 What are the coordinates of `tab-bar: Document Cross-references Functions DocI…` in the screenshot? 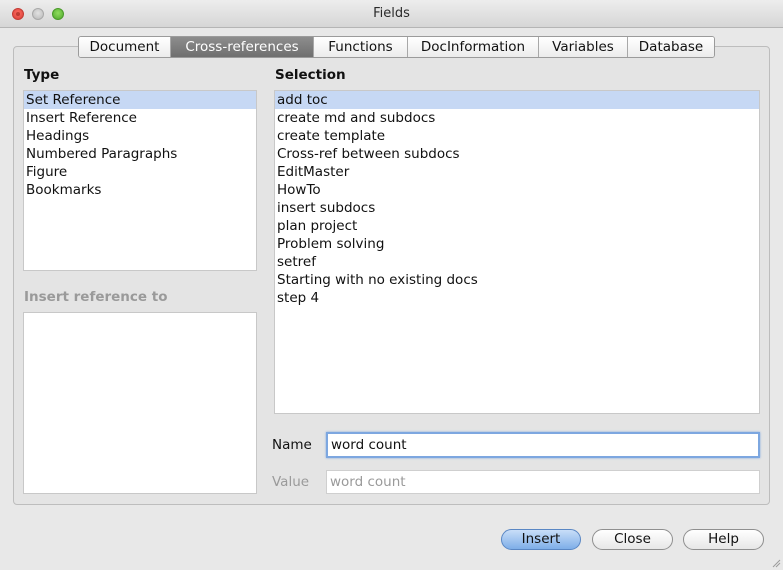 It's located at (396, 47).